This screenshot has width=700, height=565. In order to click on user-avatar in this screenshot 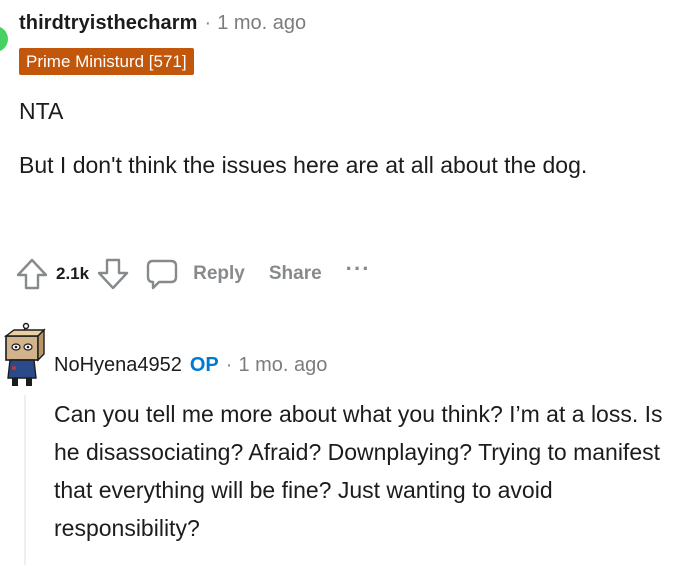, I will do `click(4, 39)`.